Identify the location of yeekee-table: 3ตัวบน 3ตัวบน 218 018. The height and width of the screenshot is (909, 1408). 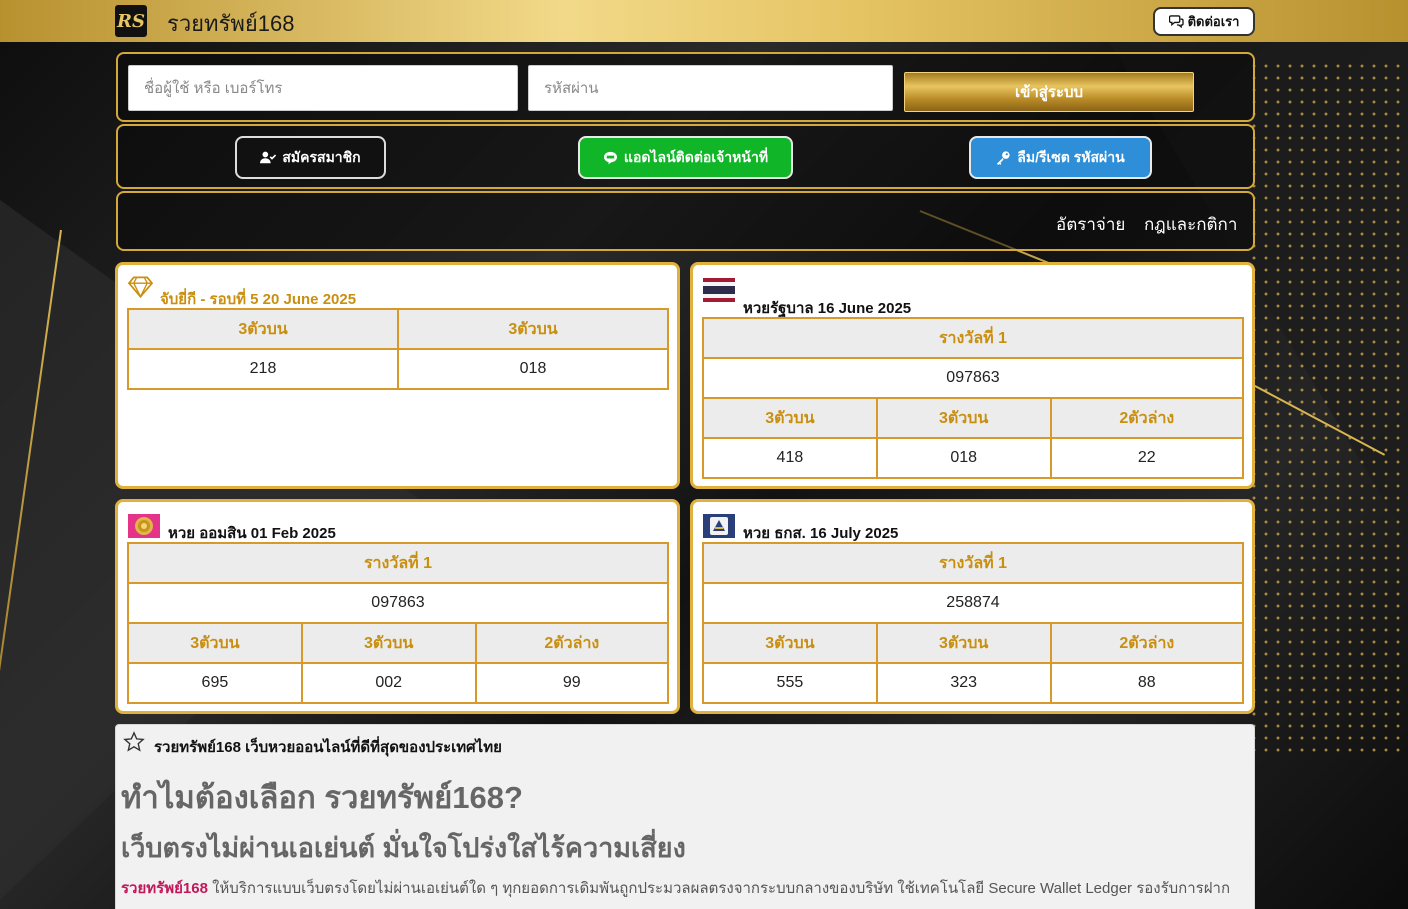
(398, 349).